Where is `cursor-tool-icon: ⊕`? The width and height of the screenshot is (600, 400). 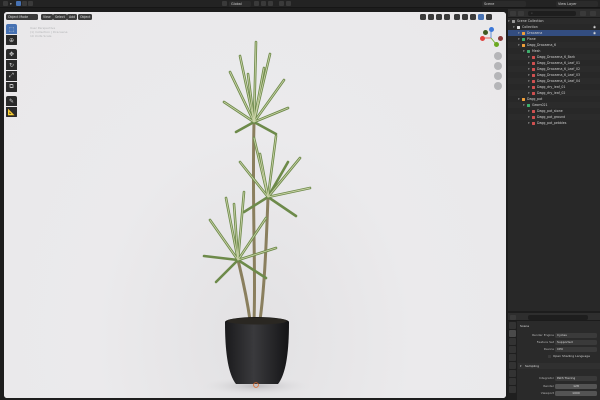
cursor-tool-icon: ⊕ is located at coordinates (11, 40).